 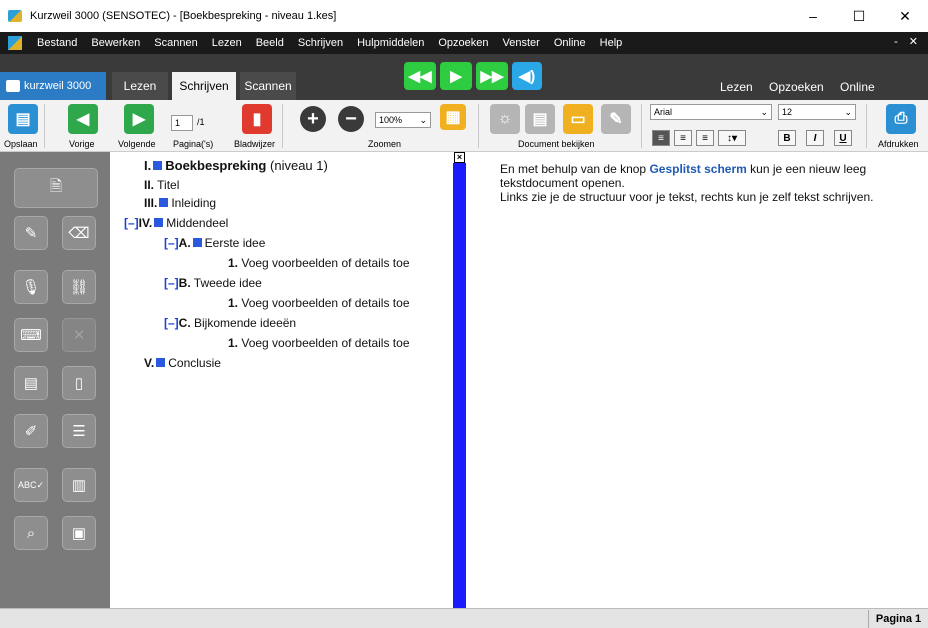 I want to click on font-value: Arial, so click(x=663, y=112).